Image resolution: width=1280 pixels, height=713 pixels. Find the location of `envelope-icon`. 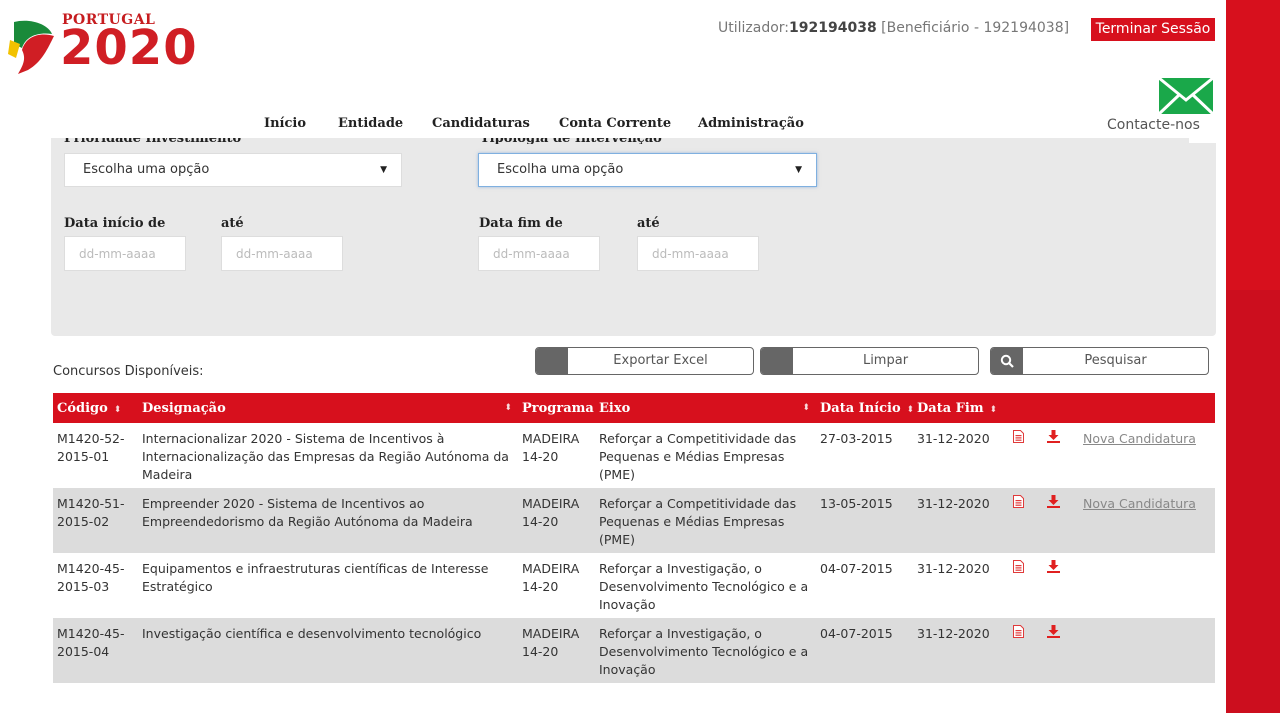

envelope-icon is located at coordinates (1186, 96).